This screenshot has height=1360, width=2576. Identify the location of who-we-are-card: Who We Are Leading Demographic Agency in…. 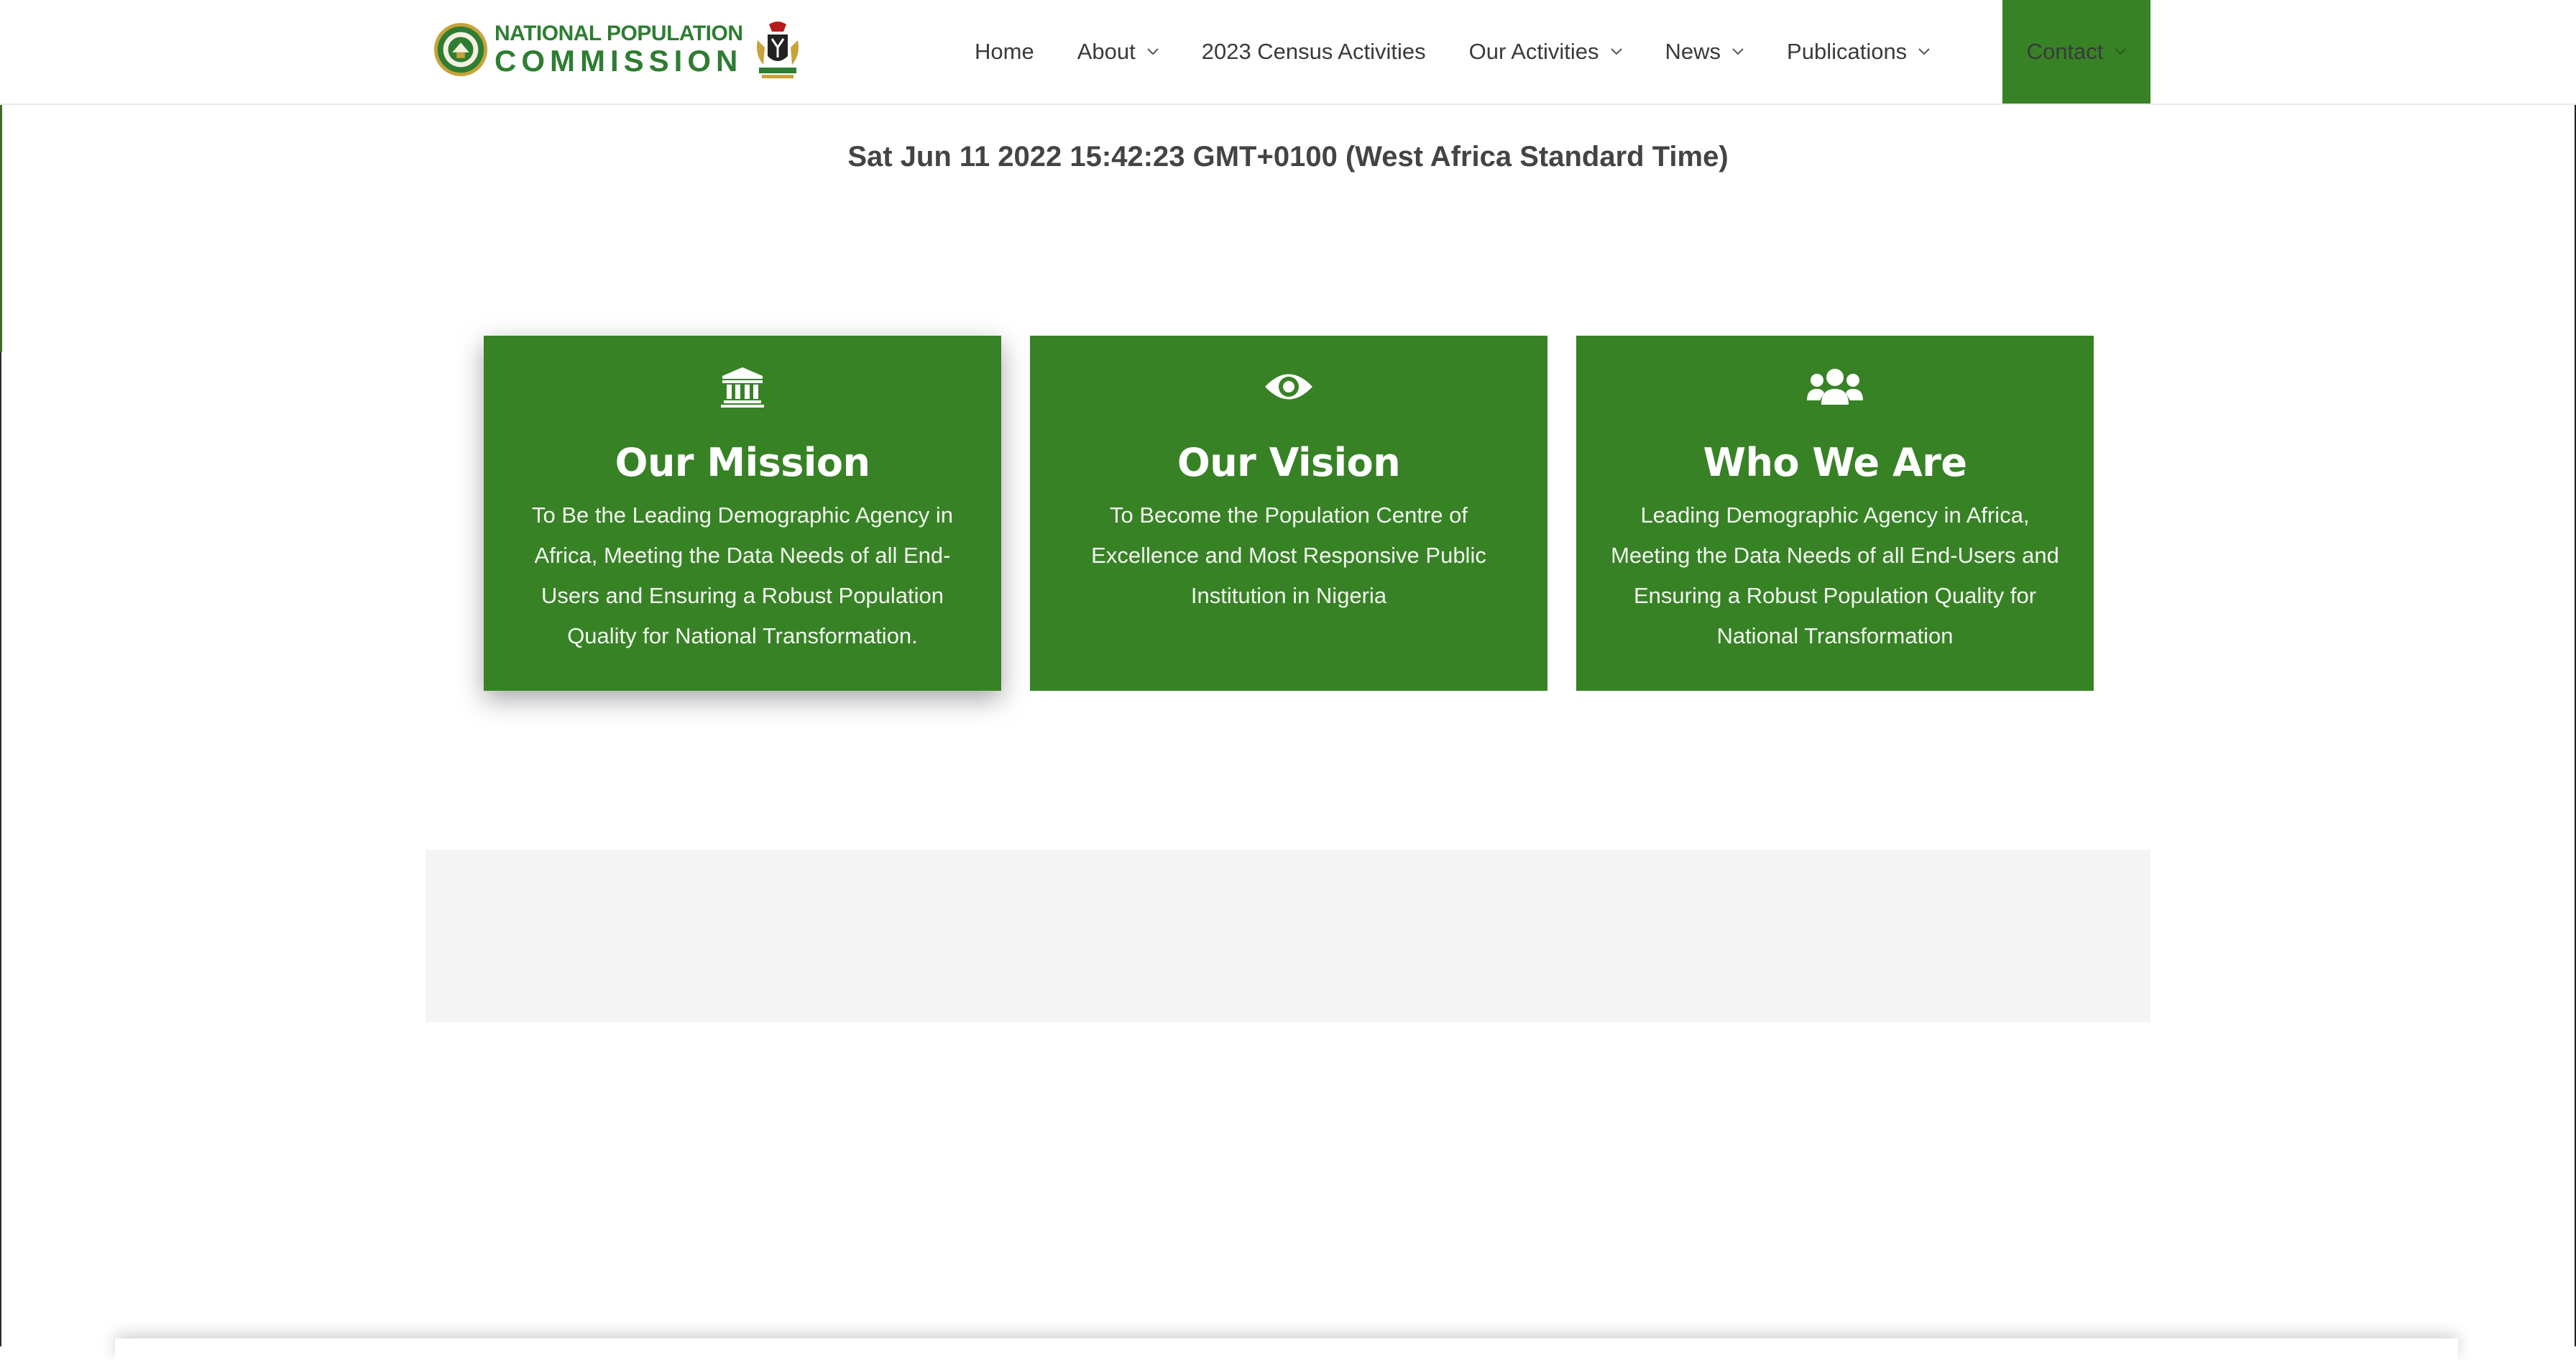
(1835, 513).